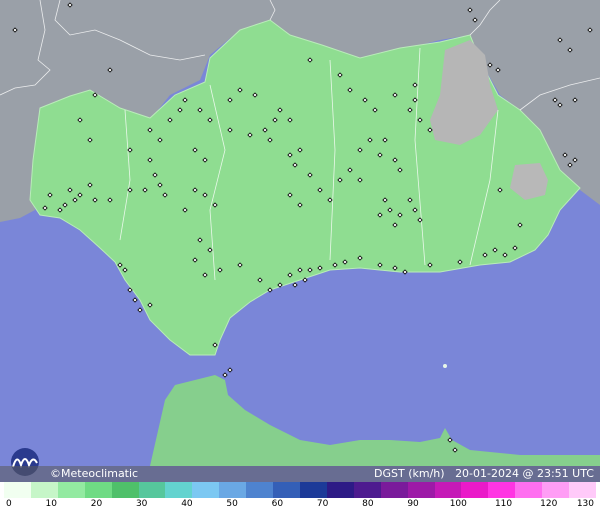  I want to click on credit-label: ©Meteoclimatic, so click(94, 473).